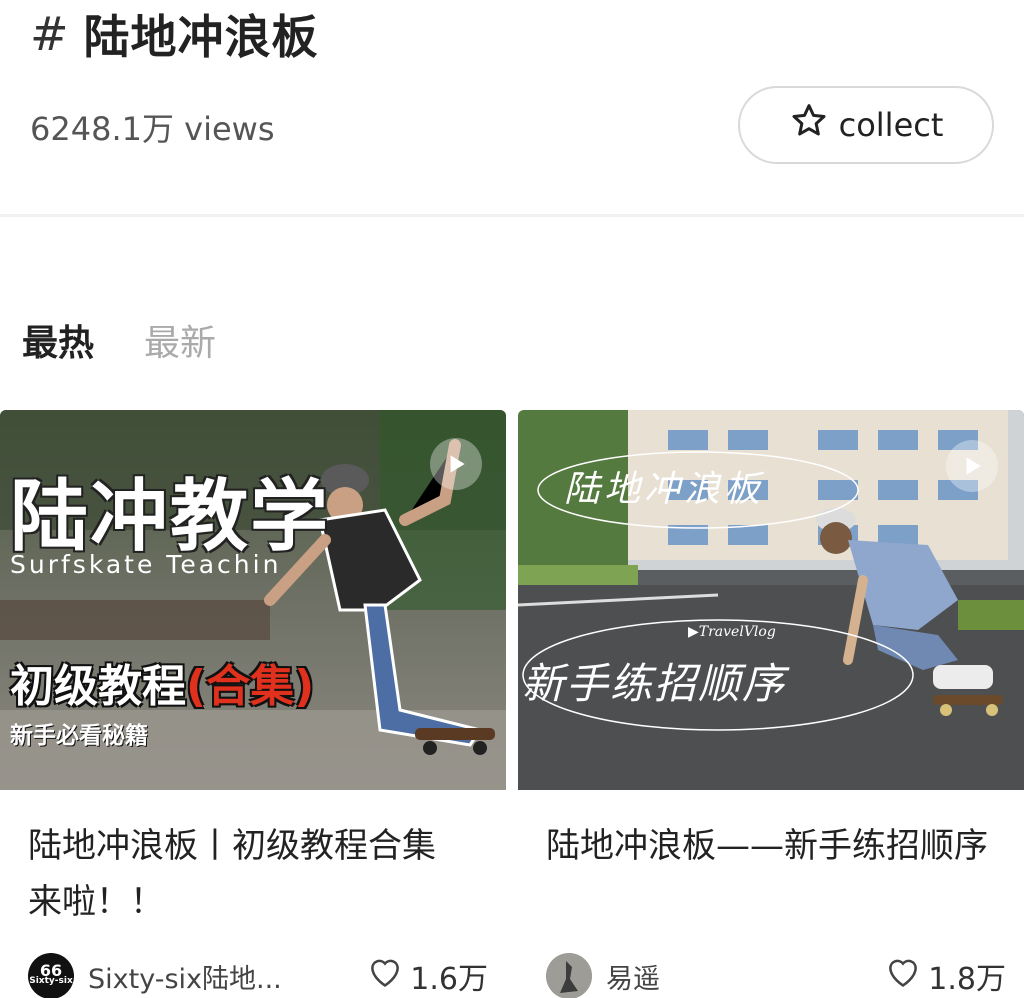 The width and height of the screenshot is (1024, 998). What do you see at coordinates (664, 489) in the screenshot?
I see `thumbnail-script-title: 陆地冲浪板` at bounding box center [664, 489].